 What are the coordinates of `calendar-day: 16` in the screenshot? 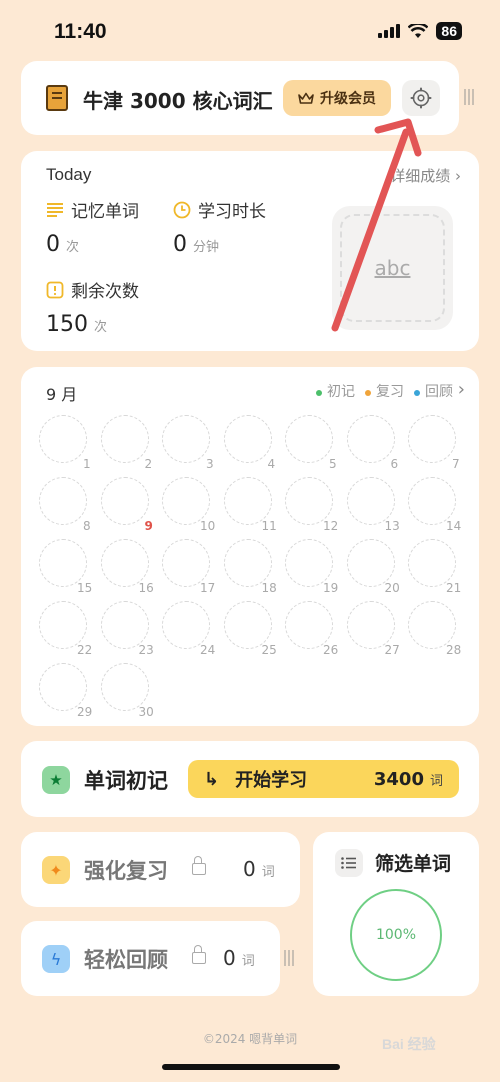 It's located at (131, 570).